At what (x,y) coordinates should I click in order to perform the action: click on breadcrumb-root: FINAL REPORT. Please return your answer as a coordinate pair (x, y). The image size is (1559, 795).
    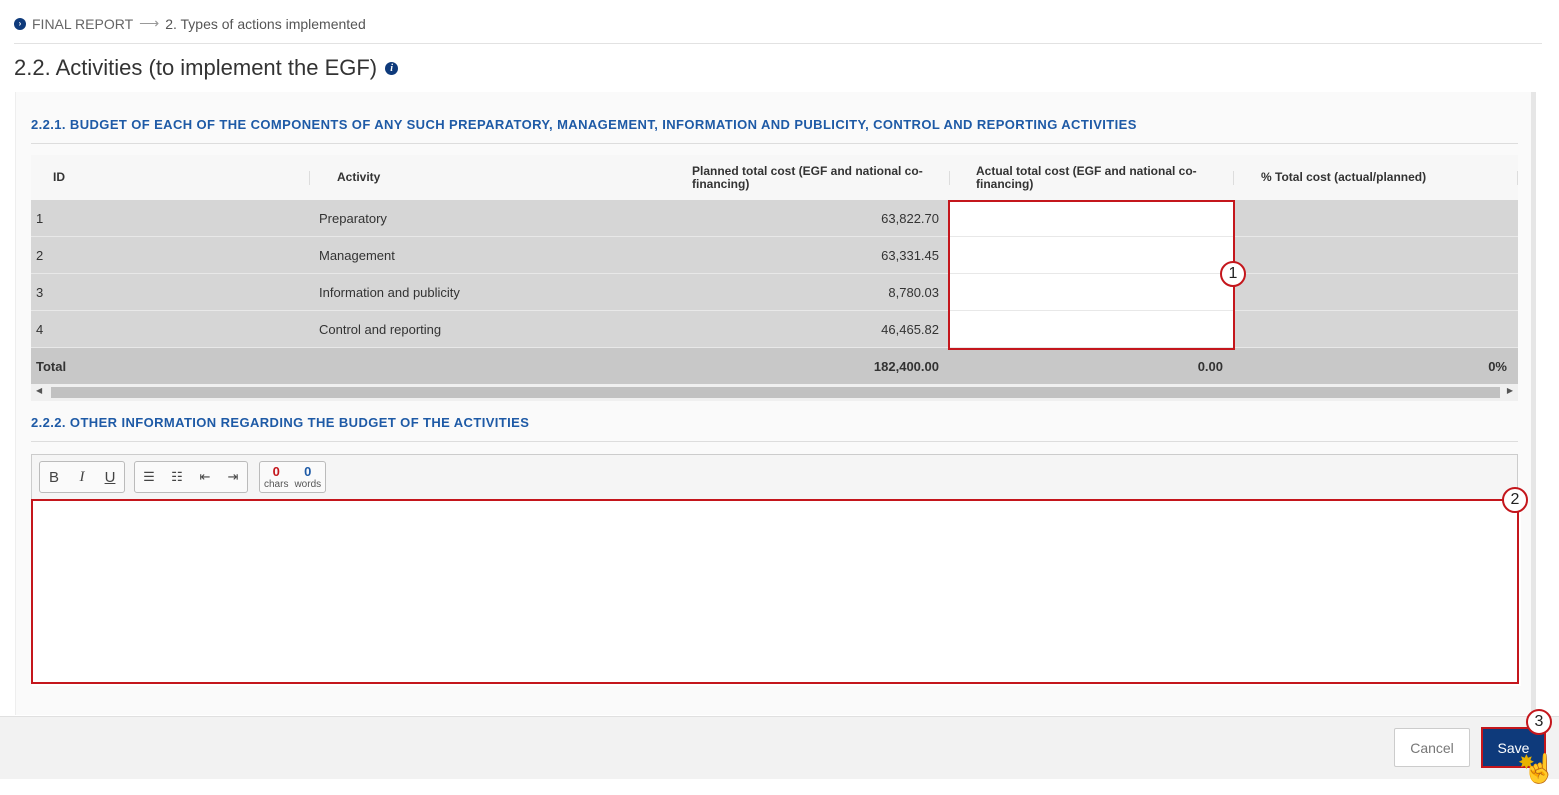
    Looking at the image, I should click on (82, 24).